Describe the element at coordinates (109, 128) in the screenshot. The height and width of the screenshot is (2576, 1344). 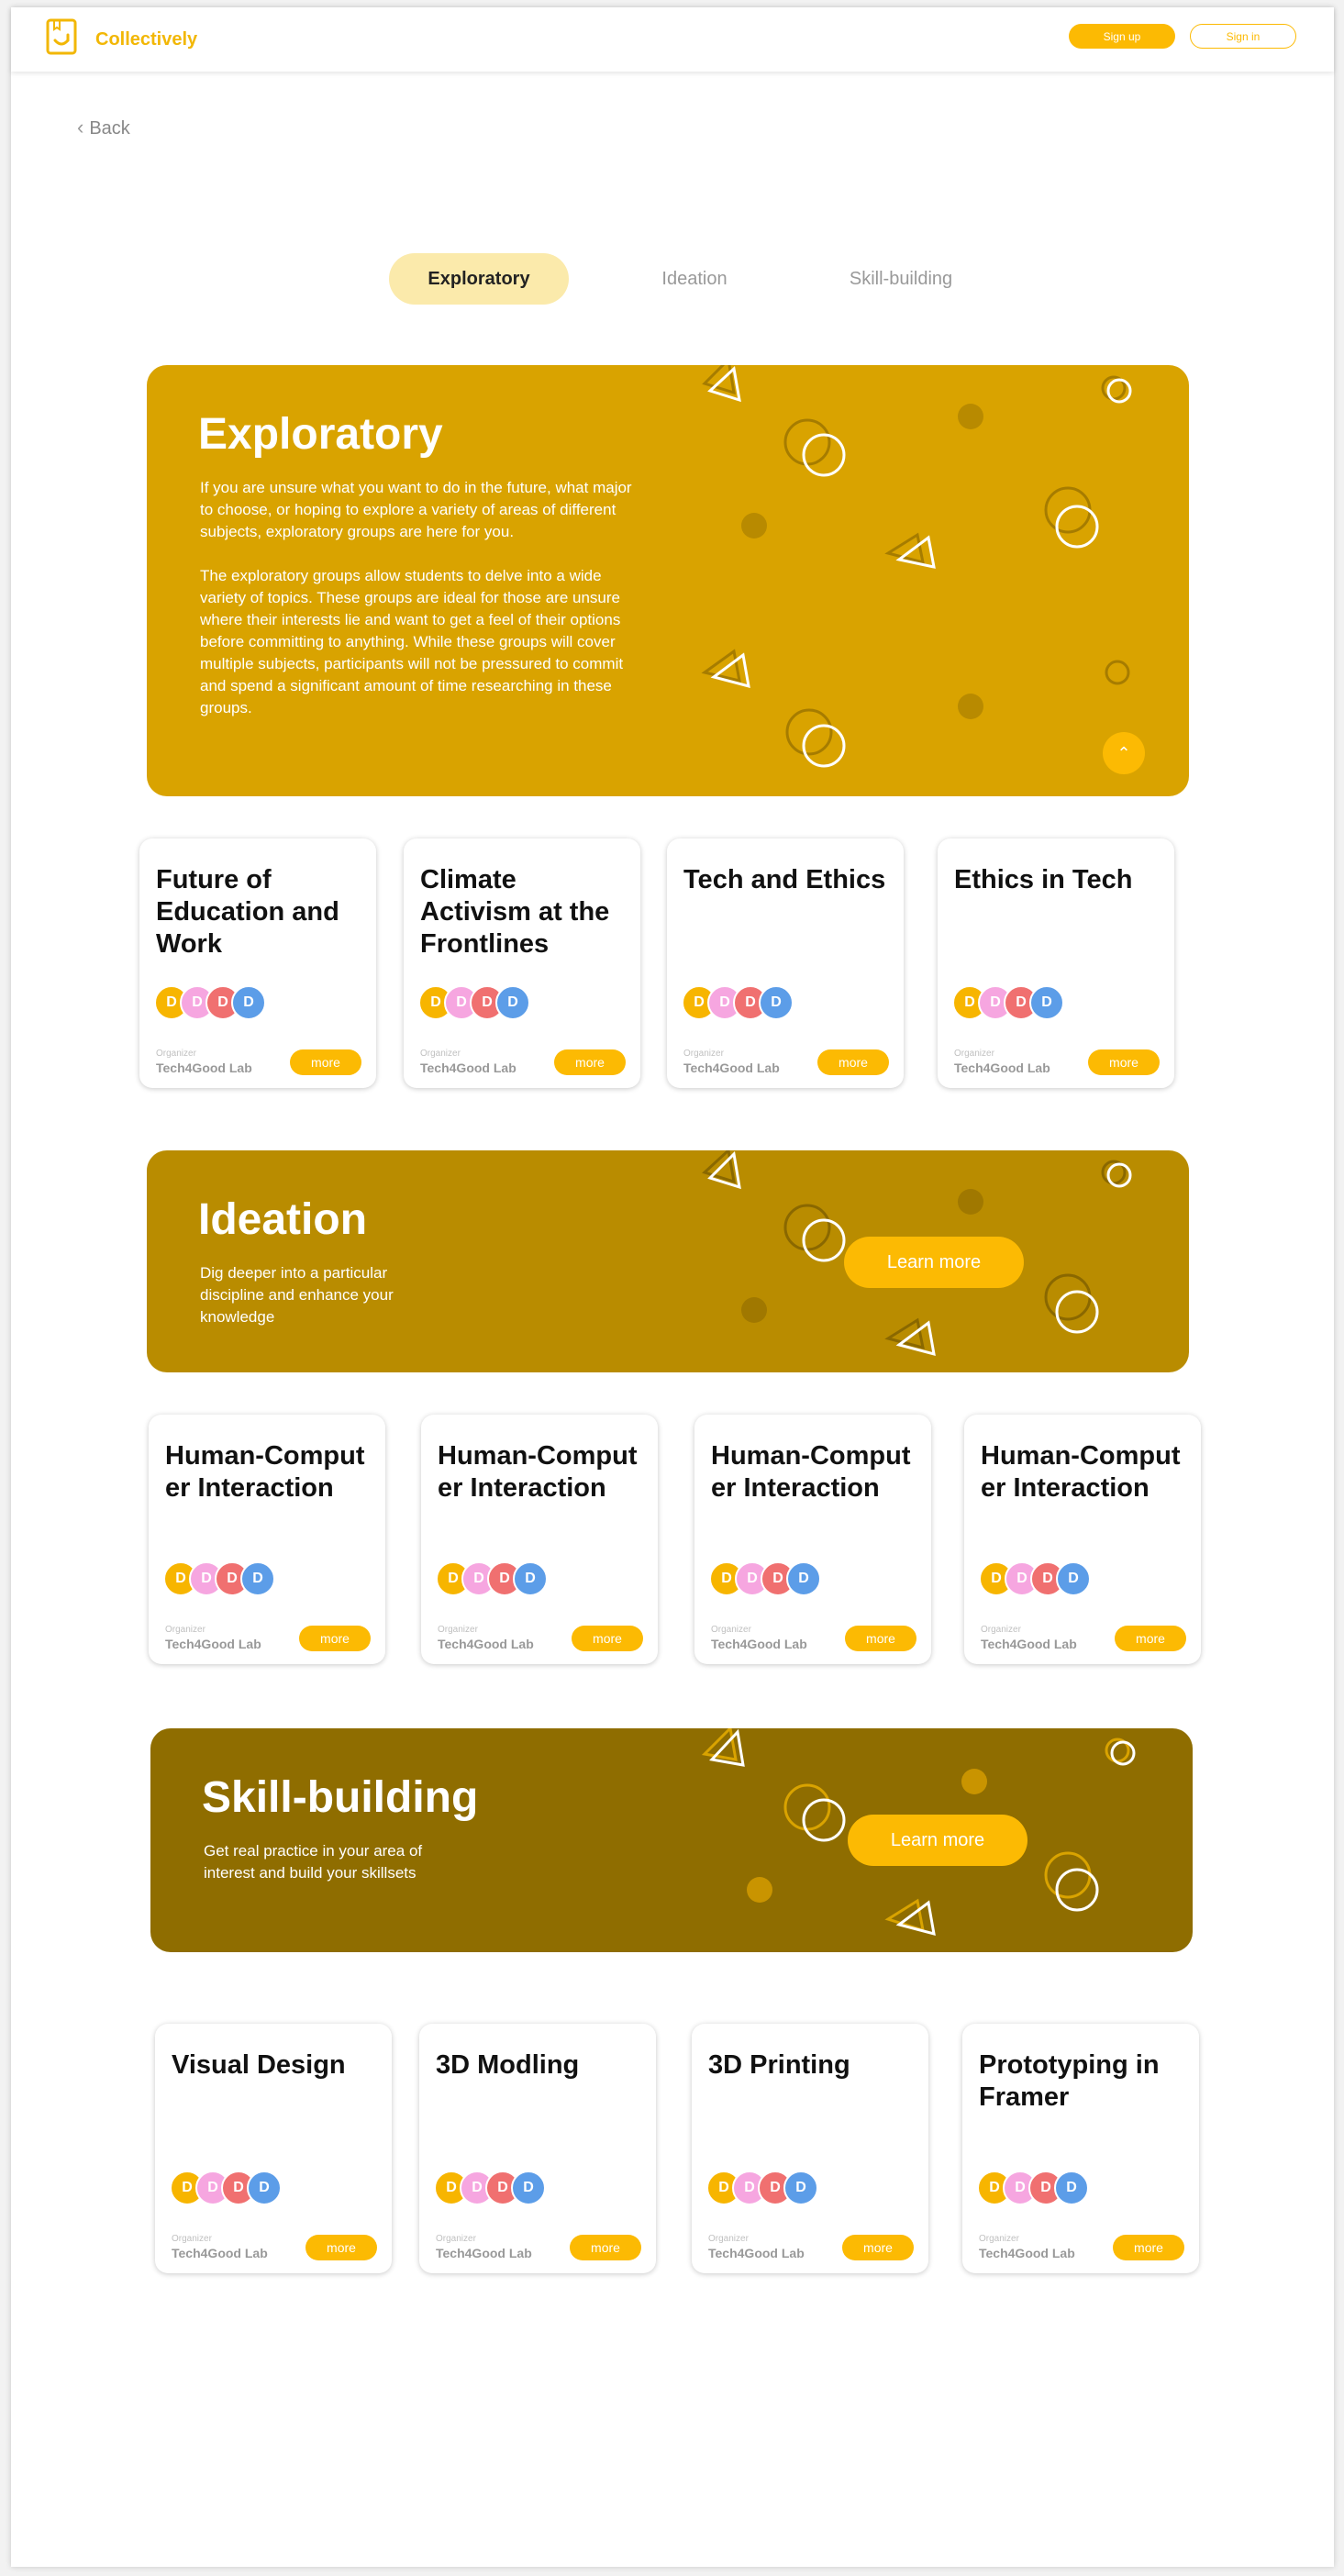
I see `back-label: Back` at that location.